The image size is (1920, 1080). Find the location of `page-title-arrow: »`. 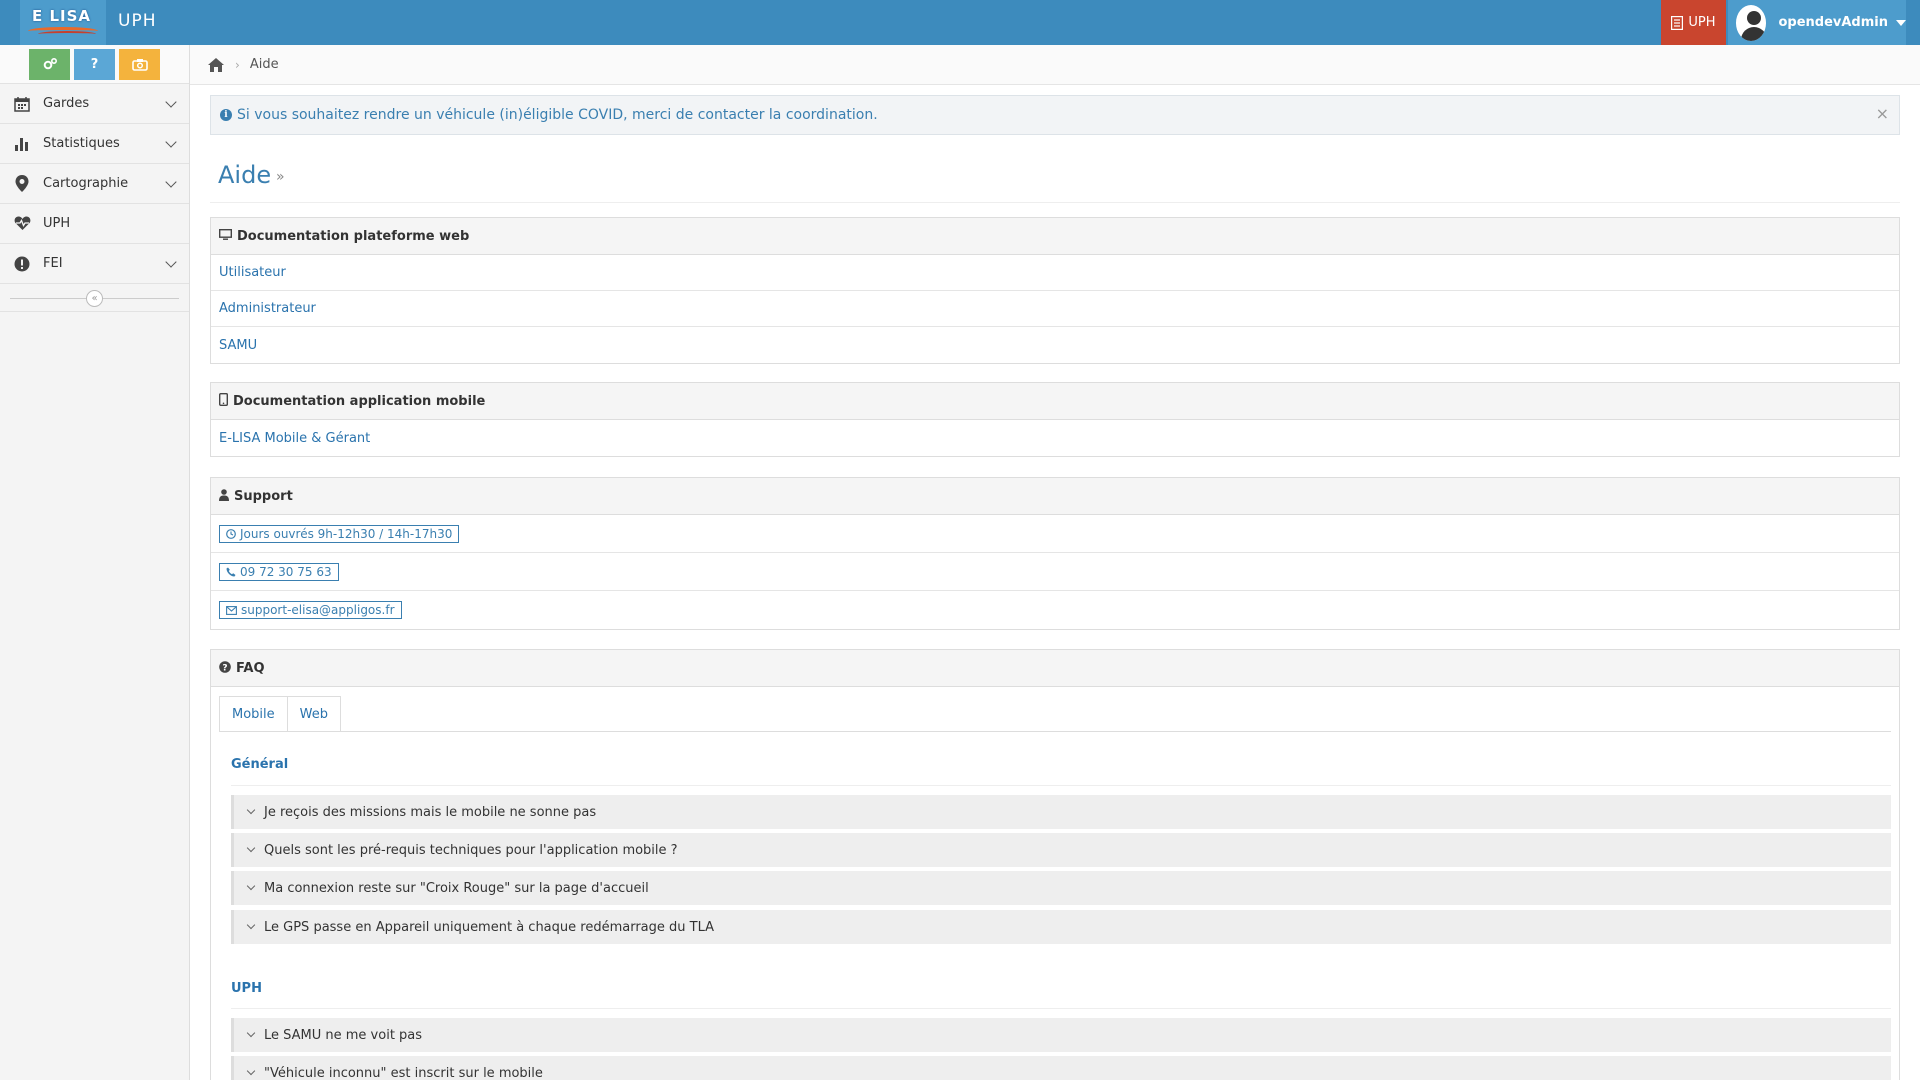

page-title-arrow: » is located at coordinates (280, 177).